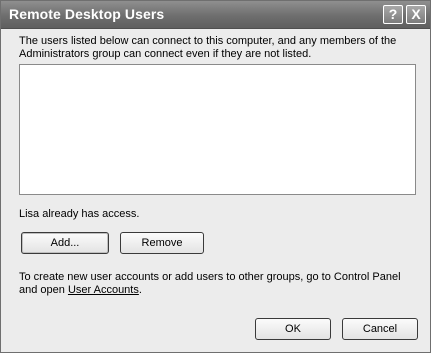 The width and height of the screenshot is (433, 355). Describe the element at coordinates (162, 243) in the screenshot. I see `remove-button: Remove` at that location.